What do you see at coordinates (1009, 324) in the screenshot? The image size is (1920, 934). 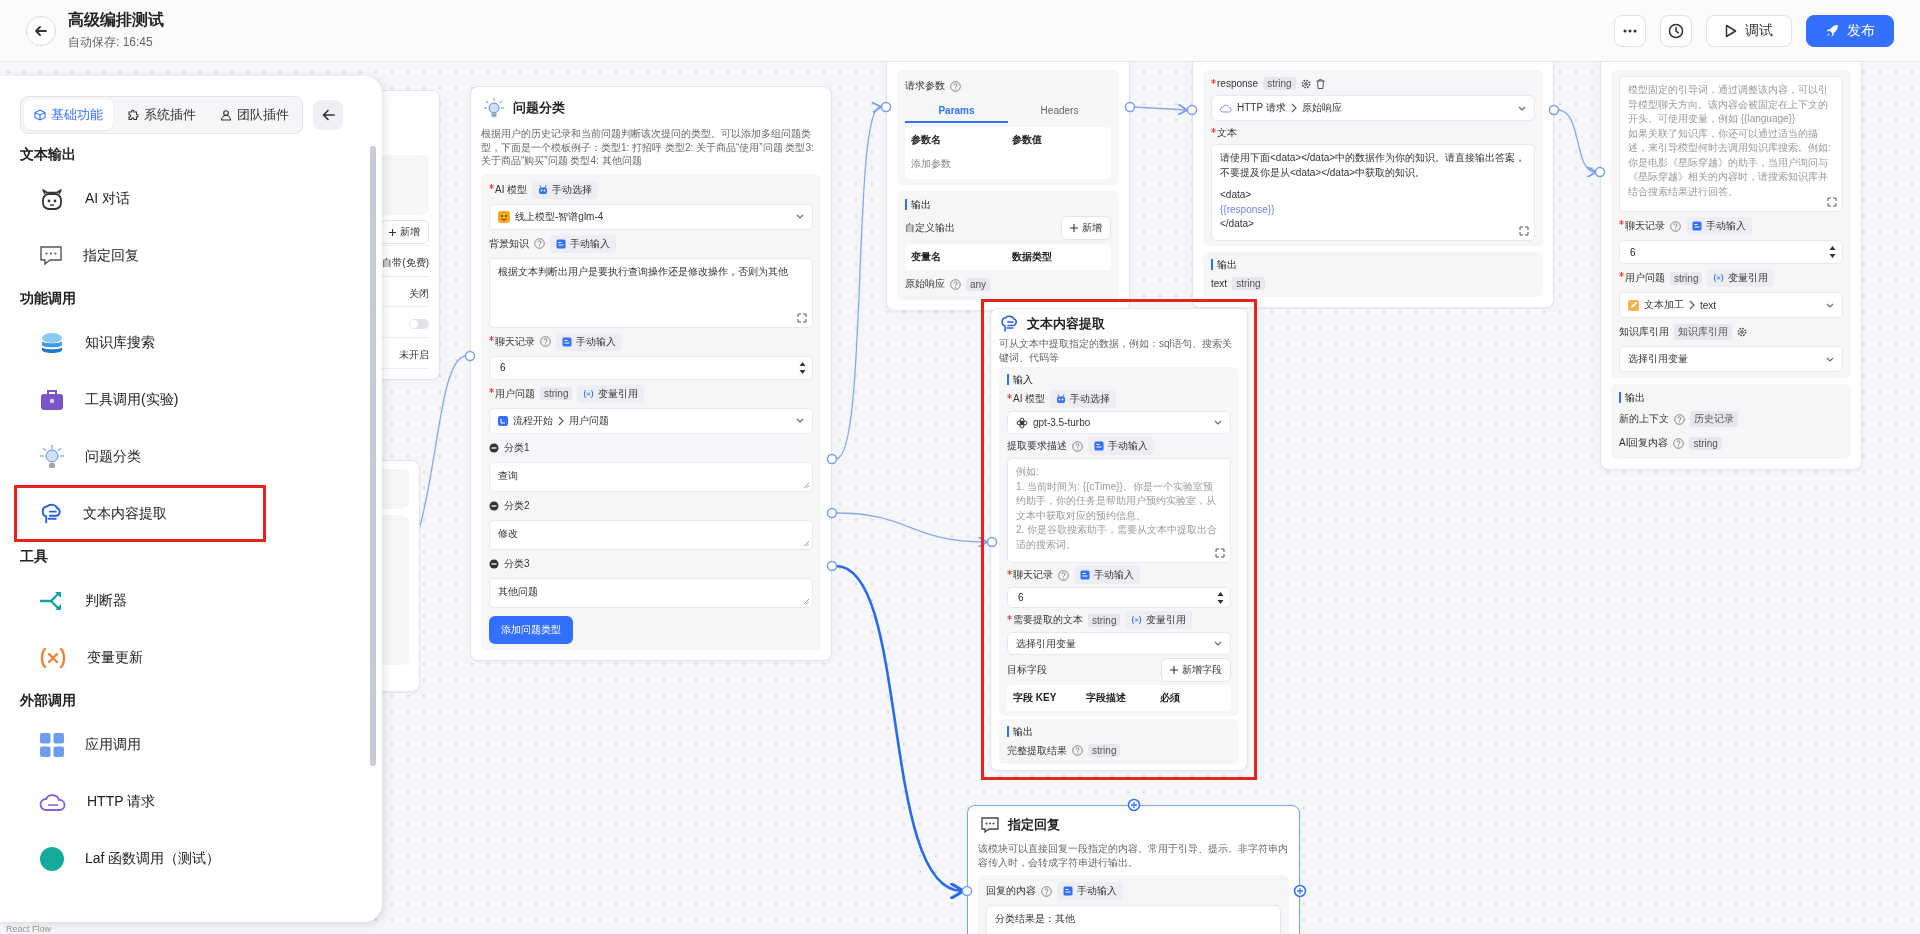 I see `extract-icon` at bounding box center [1009, 324].